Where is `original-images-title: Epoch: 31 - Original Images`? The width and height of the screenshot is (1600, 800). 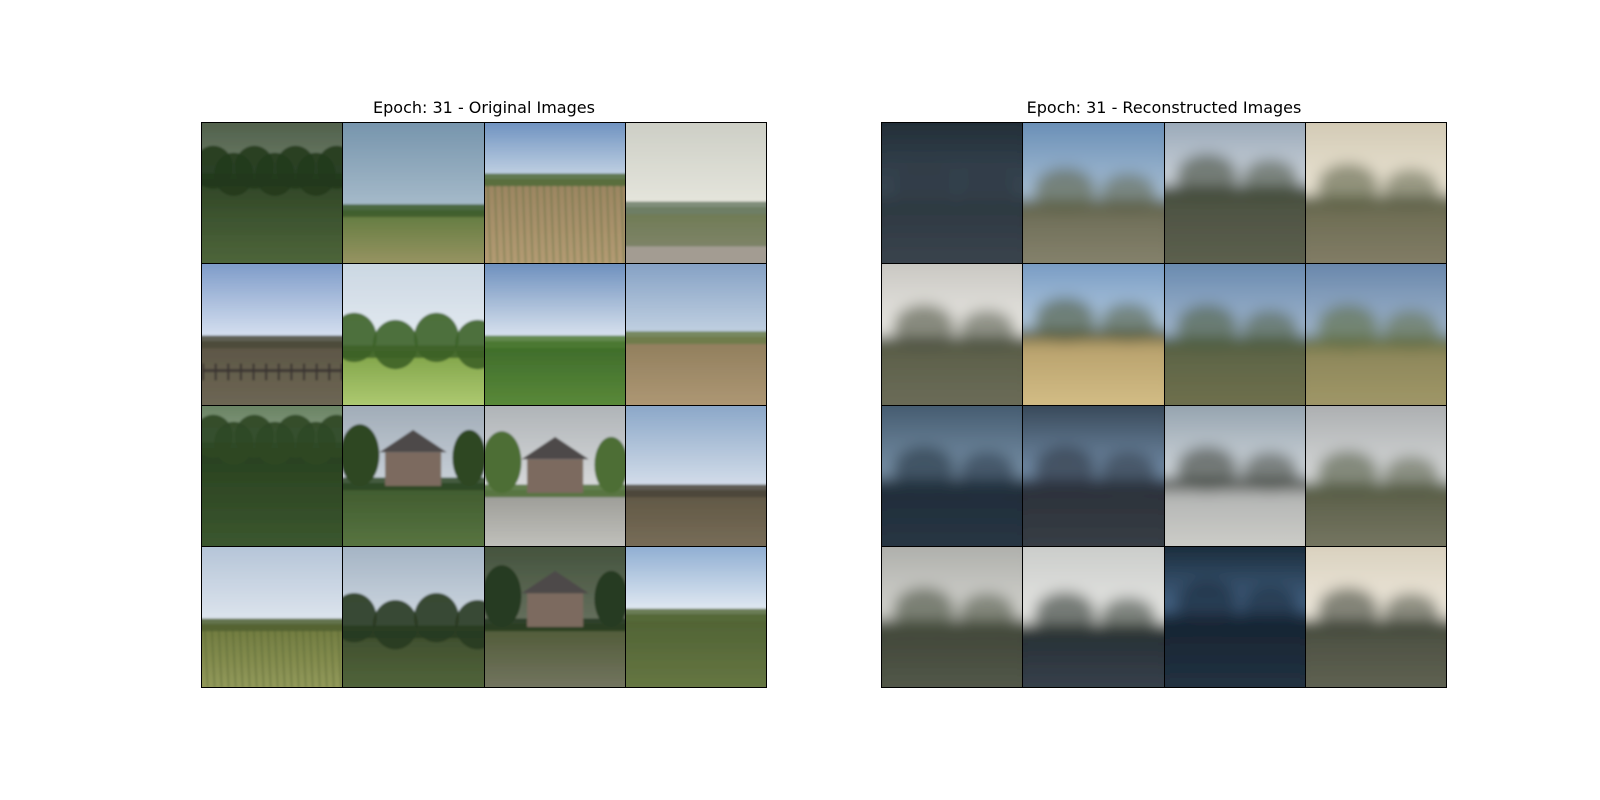 original-images-title: Epoch: 31 - Original Images is located at coordinates (484, 107).